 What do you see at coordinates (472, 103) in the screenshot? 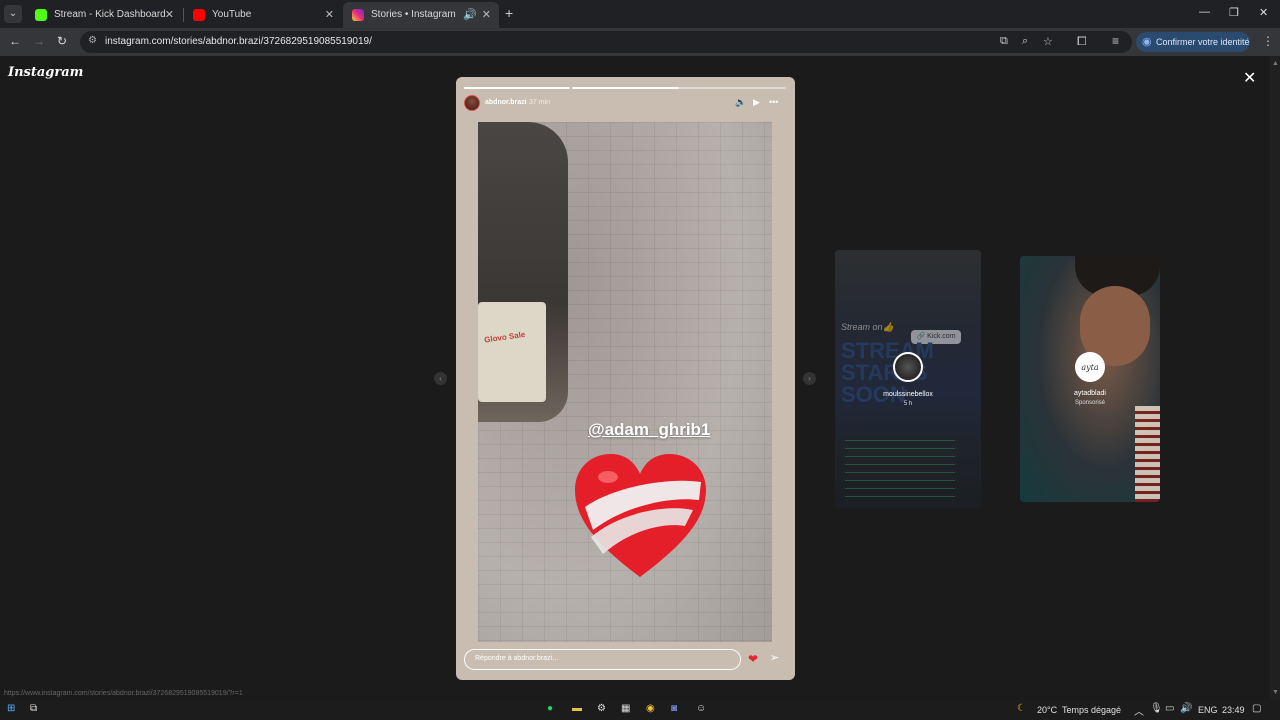
I see `story-avatar` at bounding box center [472, 103].